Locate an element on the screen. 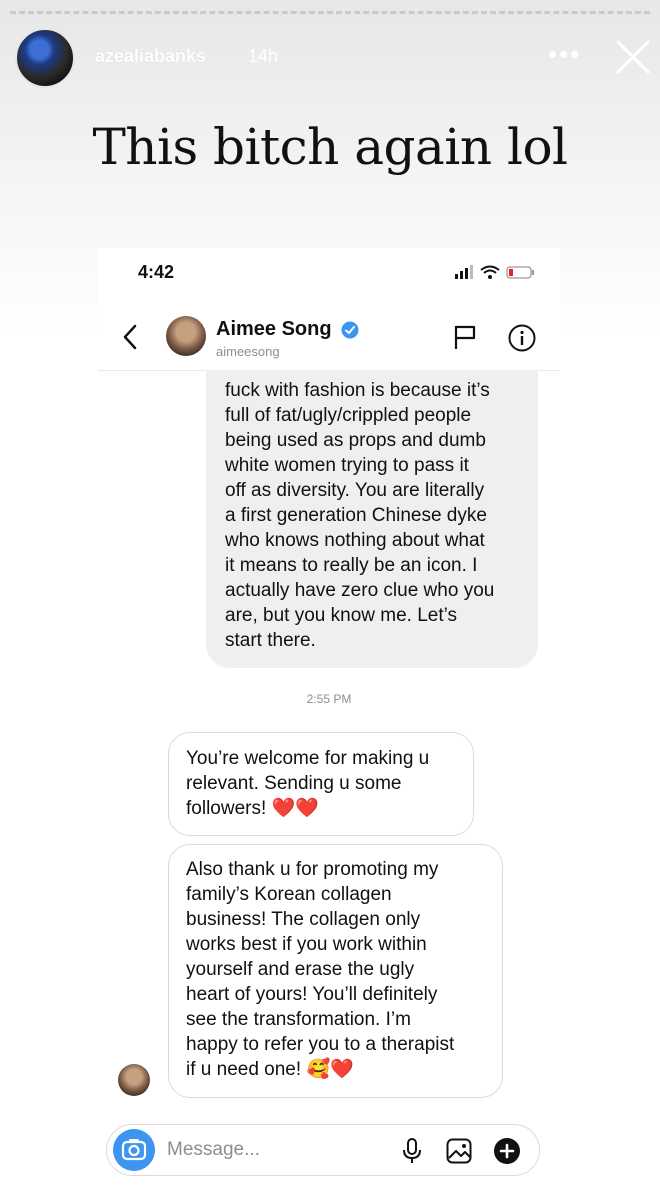 This screenshot has width=660, height=1198. camera-icon is located at coordinates (134, 1150).